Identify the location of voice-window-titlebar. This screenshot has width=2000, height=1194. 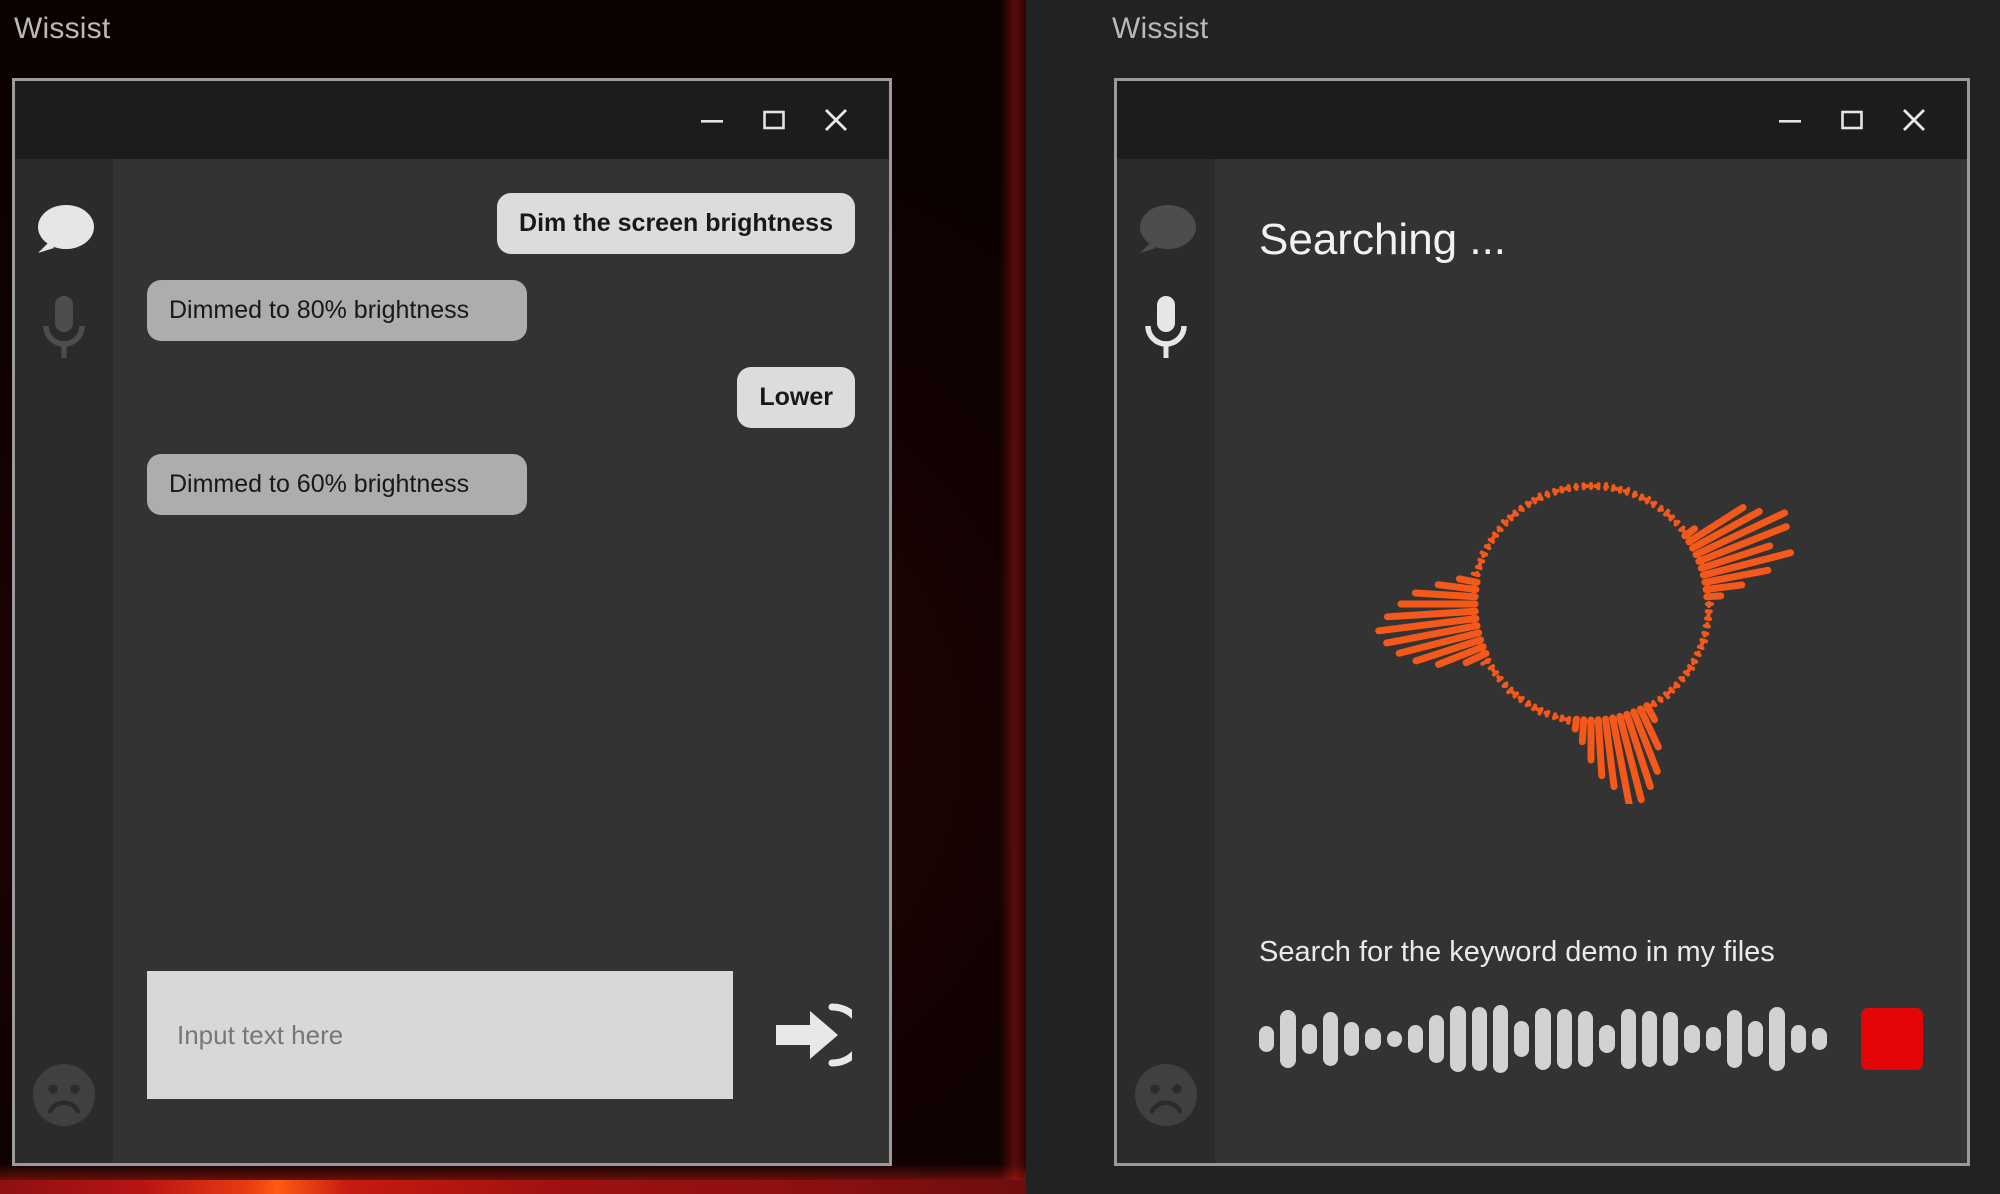
(1542, 120).